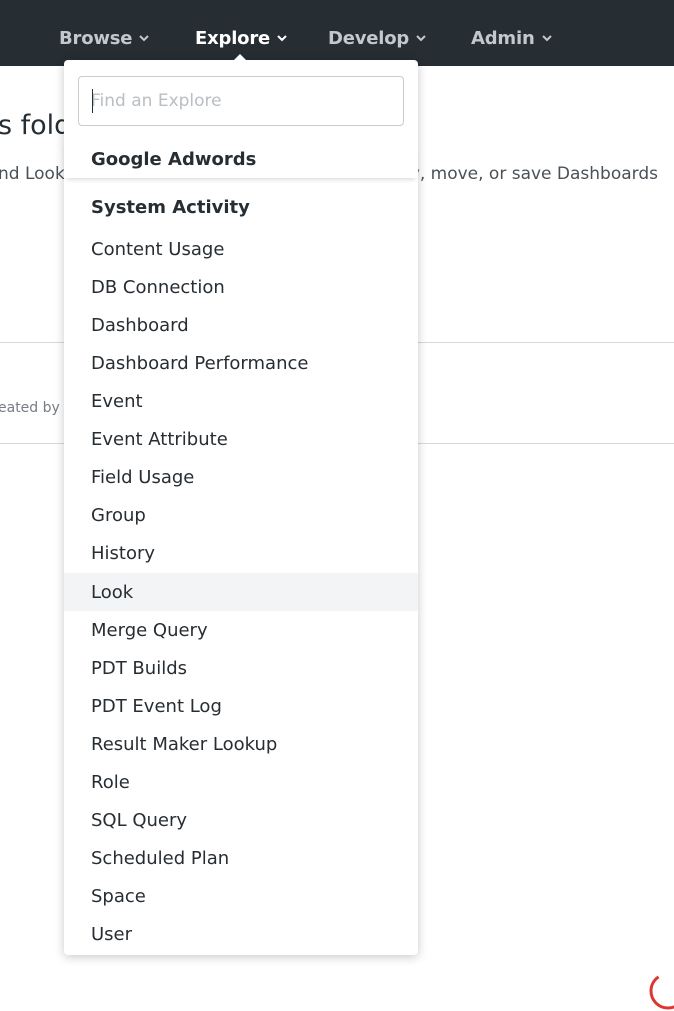 The image size is (674, 1011). I want to click on nav-admin-label: Admin, so click(503, 38).